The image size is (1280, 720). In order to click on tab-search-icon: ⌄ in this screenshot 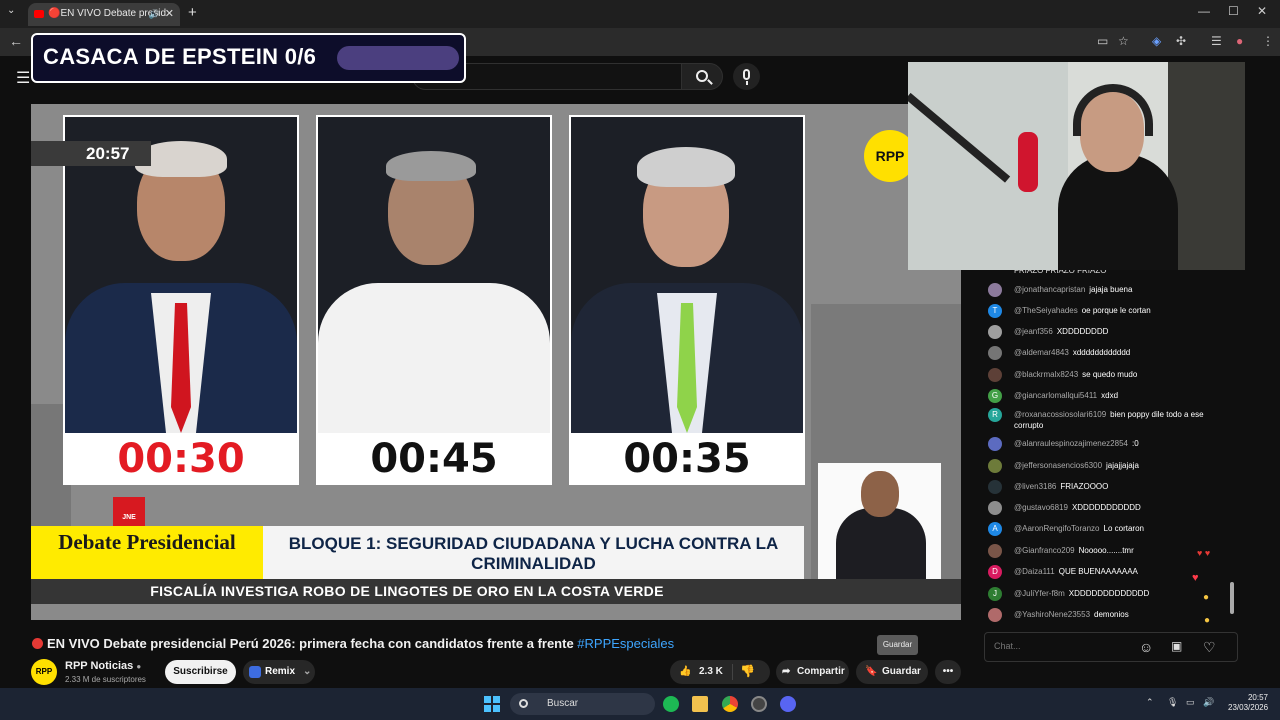, I will do `click(11, 10)`.